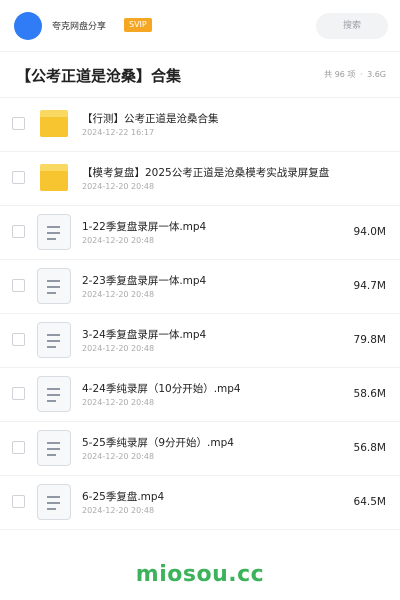  Describe the element at coordinates (369, 286) in the screenshot. I see `item-size: 94.7M` at that location.